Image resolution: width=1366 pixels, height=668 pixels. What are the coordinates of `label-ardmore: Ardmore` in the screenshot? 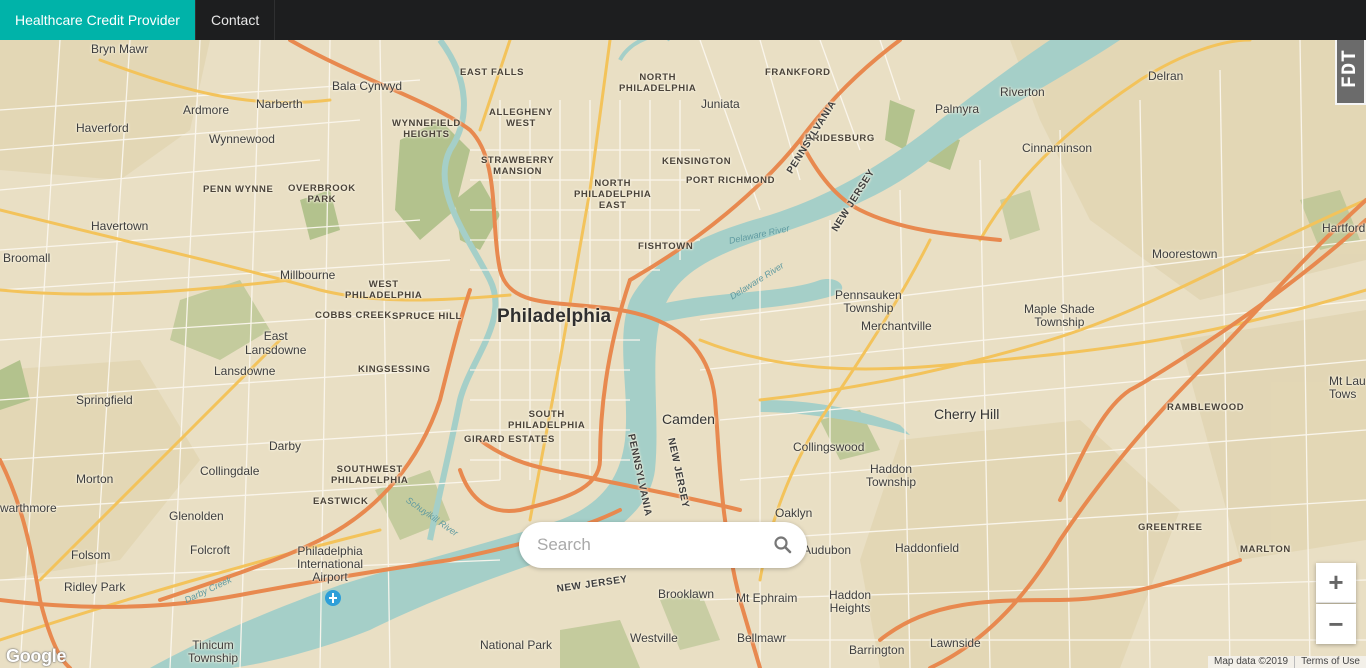 It's located at (206, 110).